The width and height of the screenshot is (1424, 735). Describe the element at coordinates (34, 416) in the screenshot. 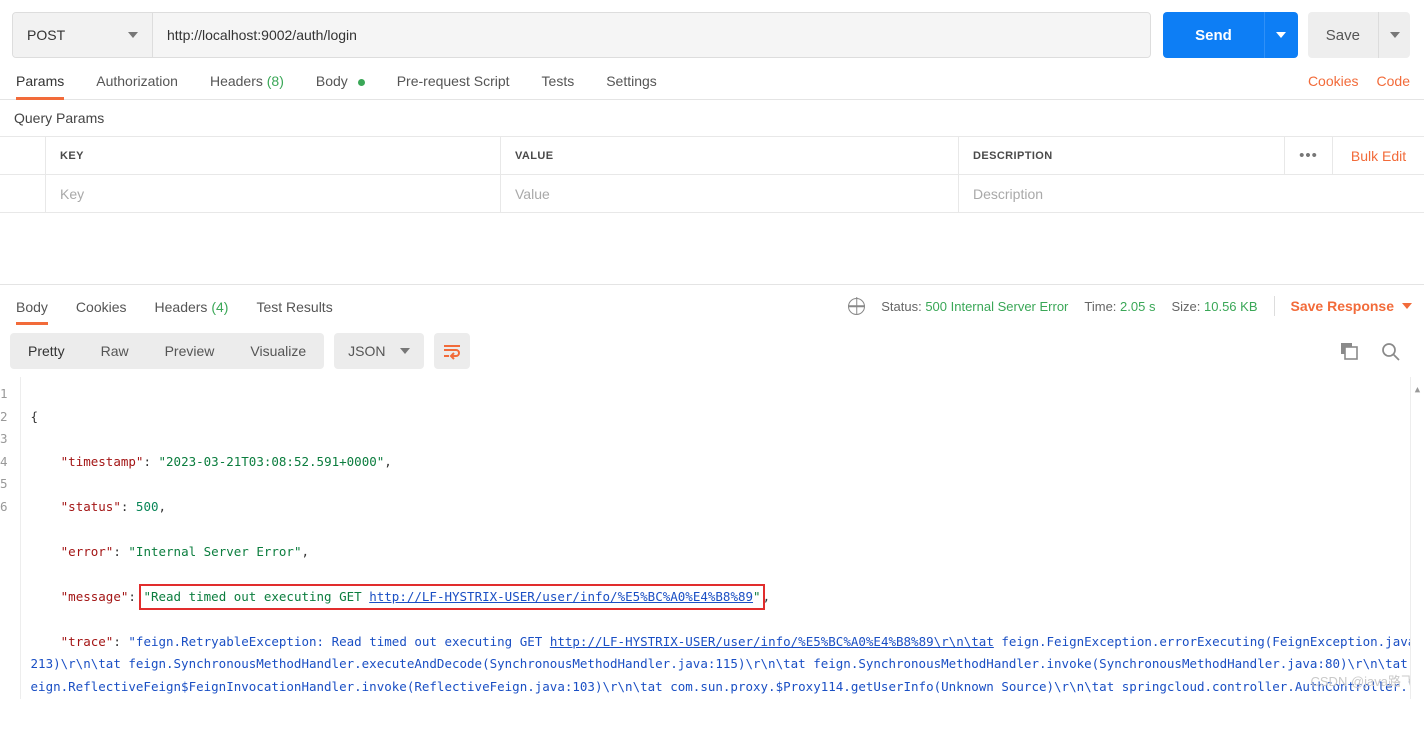

I see `open-brace: {` at that location.